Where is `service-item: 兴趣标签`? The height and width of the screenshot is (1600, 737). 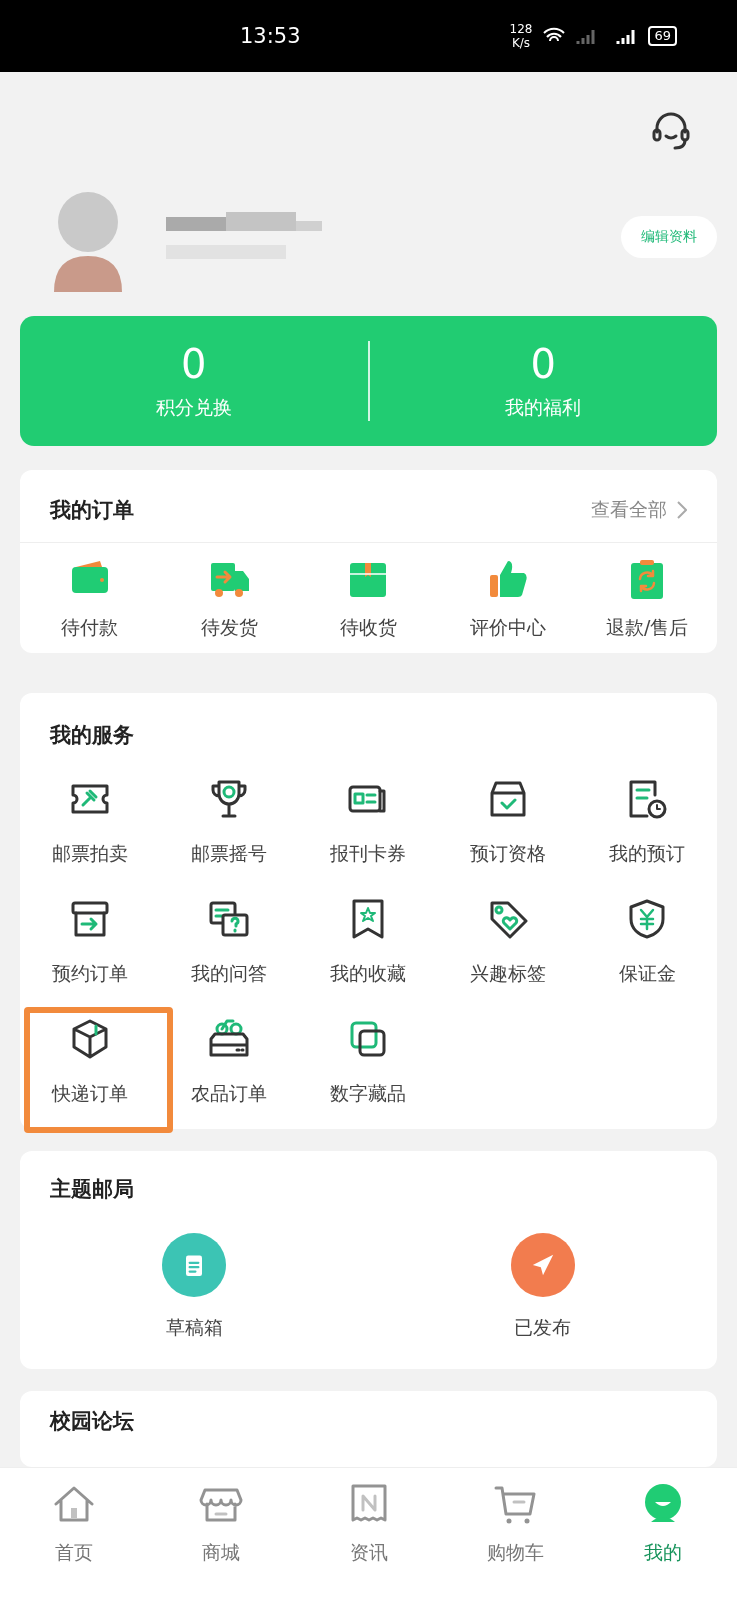
service-item: 兴趣标签 is located at coordinates (507, 974).